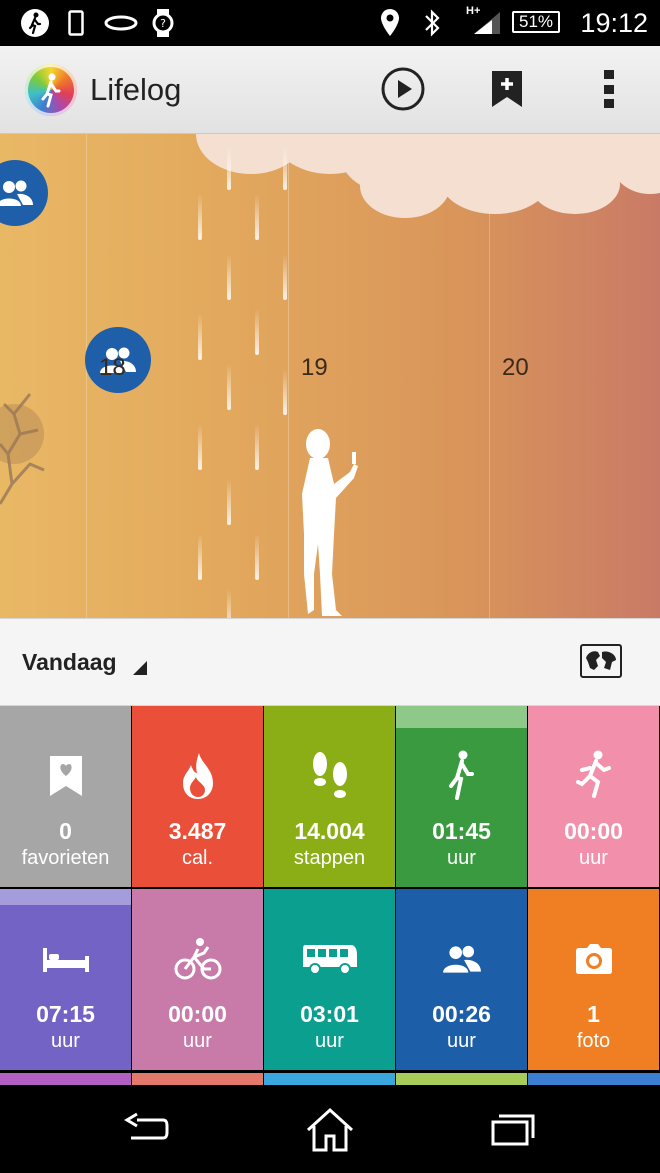 This screenshot has width=660, height=1173. Describe the element at coordinates (330, 90) in the screenshot. I see `action-bar: Lifelog` at that location.